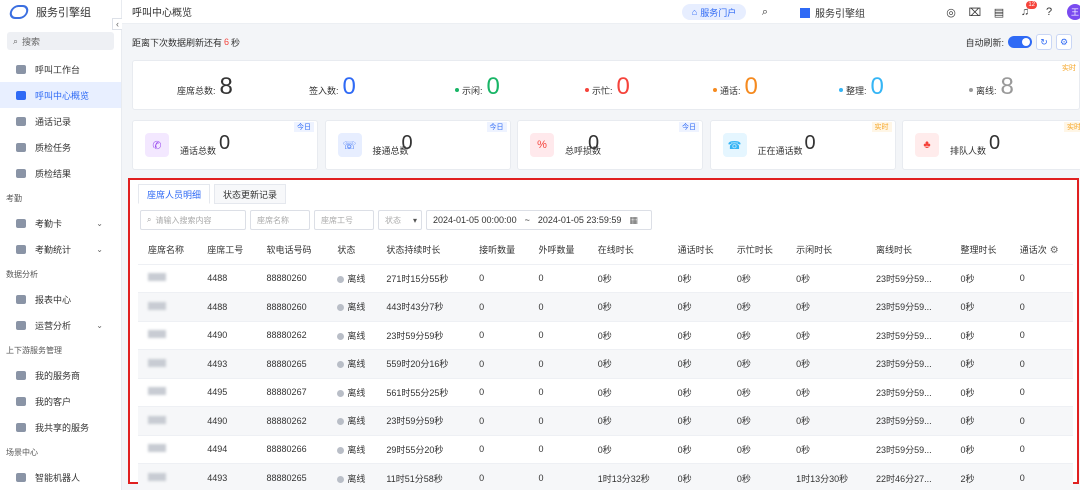  I want to click on column-header-label: 示忙时长, so click(754, 250).